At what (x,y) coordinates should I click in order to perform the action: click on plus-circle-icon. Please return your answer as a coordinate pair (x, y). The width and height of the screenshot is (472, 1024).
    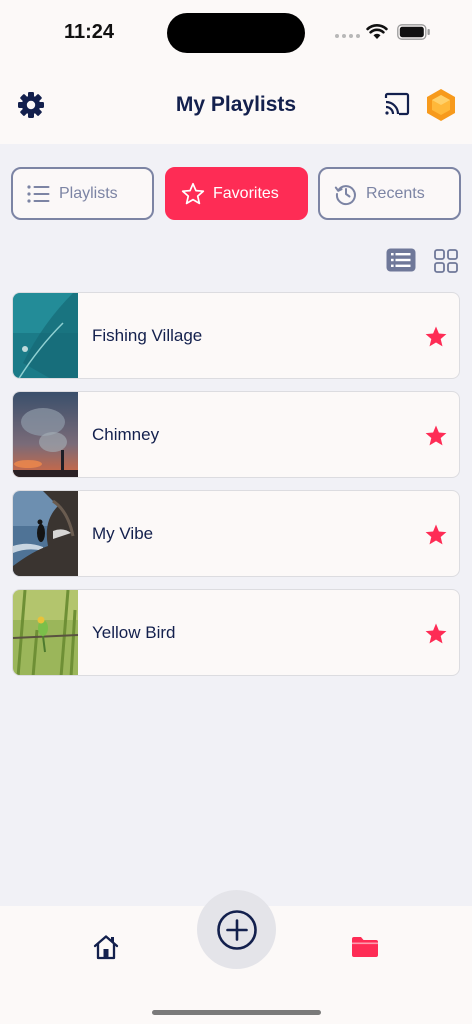
    Looking at the image, I should click on (236, 929).